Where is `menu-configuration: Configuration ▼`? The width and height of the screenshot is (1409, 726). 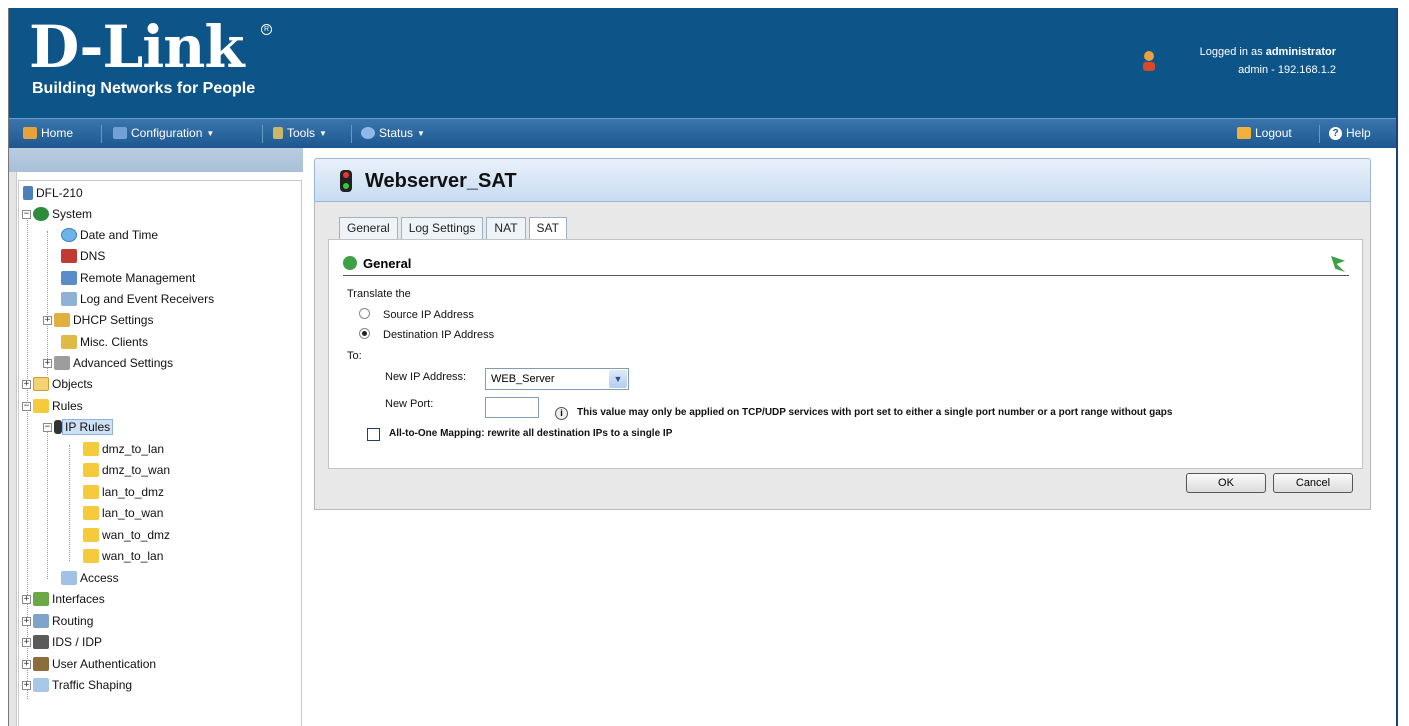
menu-configuration: Configuration ▼ is located at coordinates (163, 133).